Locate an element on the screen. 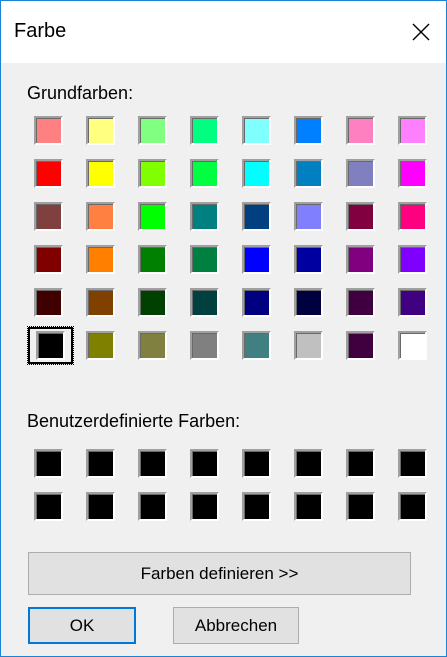 Image resolution: width=447 pixels, height=657 pixels. ok-button: OK is located at coordinates (82, 625).